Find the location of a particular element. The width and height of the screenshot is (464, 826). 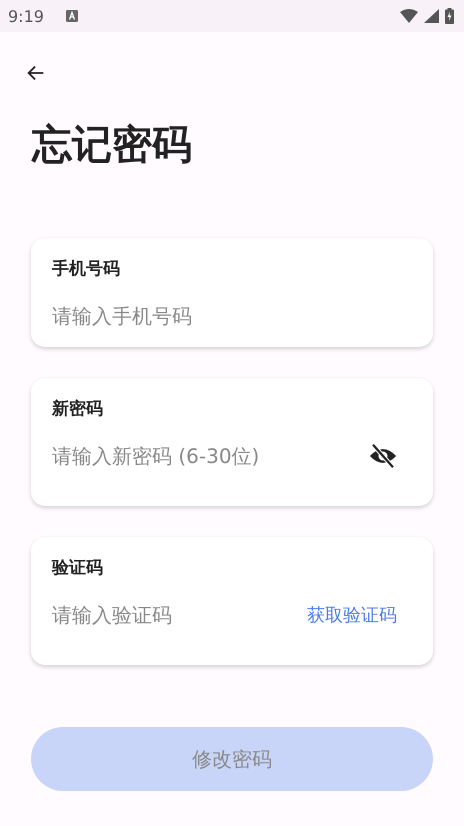

input-field: 请输入新密码 (6-30位) is located at coordinates (209, 456).